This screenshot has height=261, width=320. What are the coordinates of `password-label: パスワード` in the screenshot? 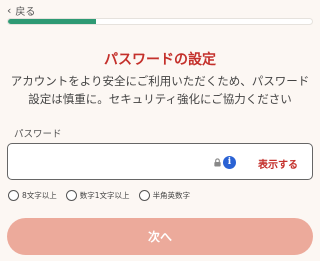 It's located at (38, 134).